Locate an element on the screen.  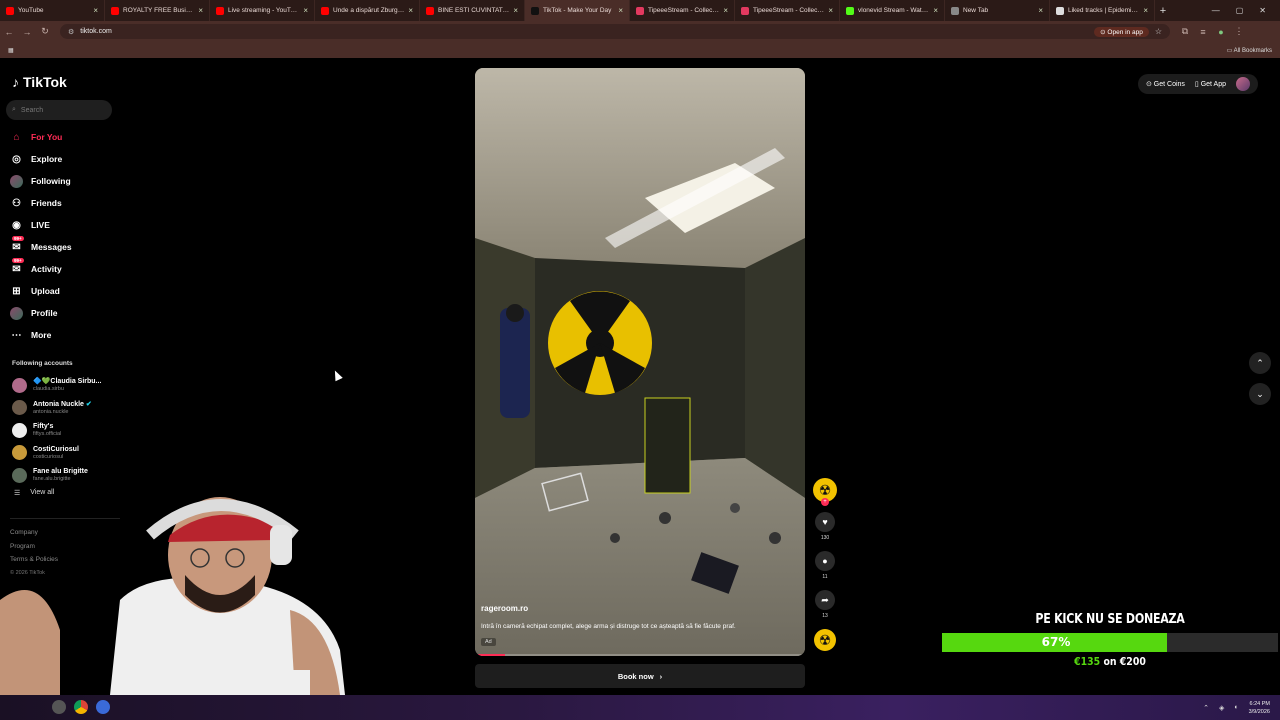
sidebar-item-live: ◉ LIVE is located at coordinates (41, 225).